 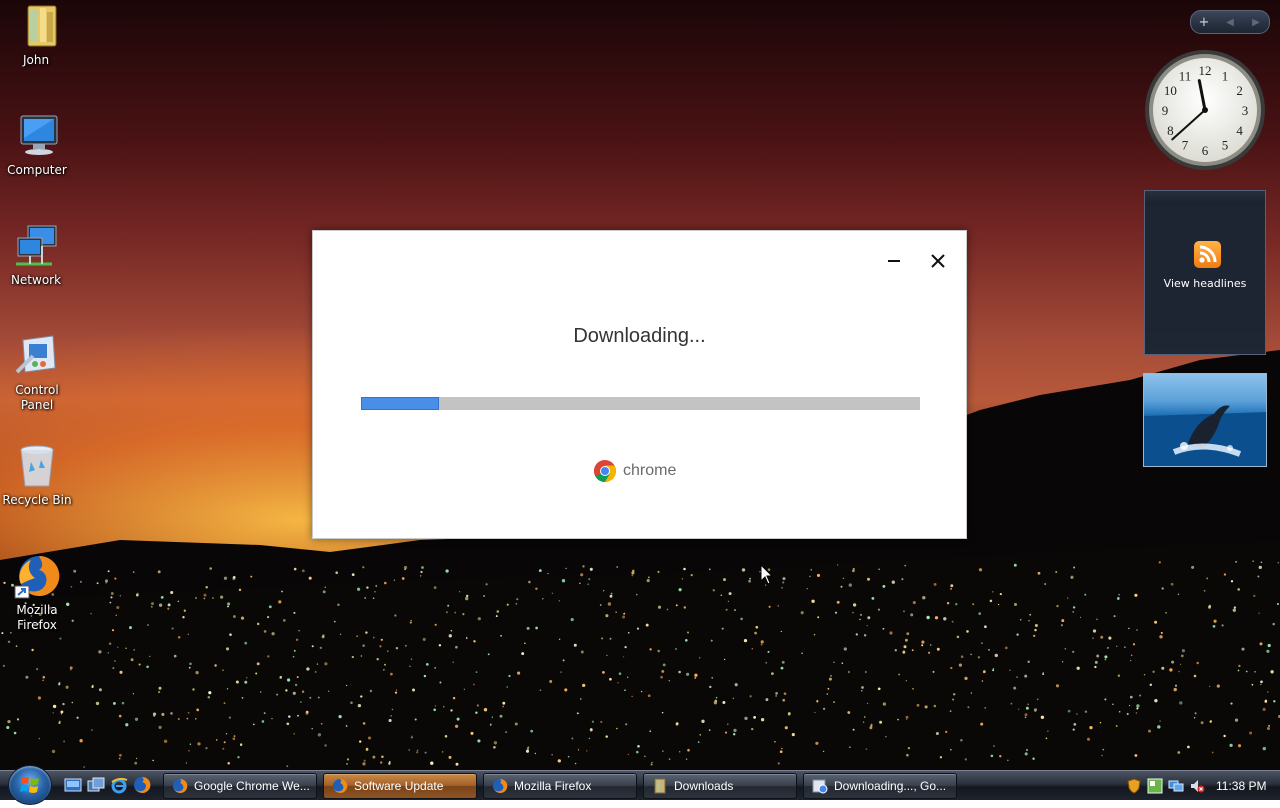 What do you see at coordinates (1239, 90) in the screenshot?
I see `clock-numeral: 2` at bounding box center [1239, 90].